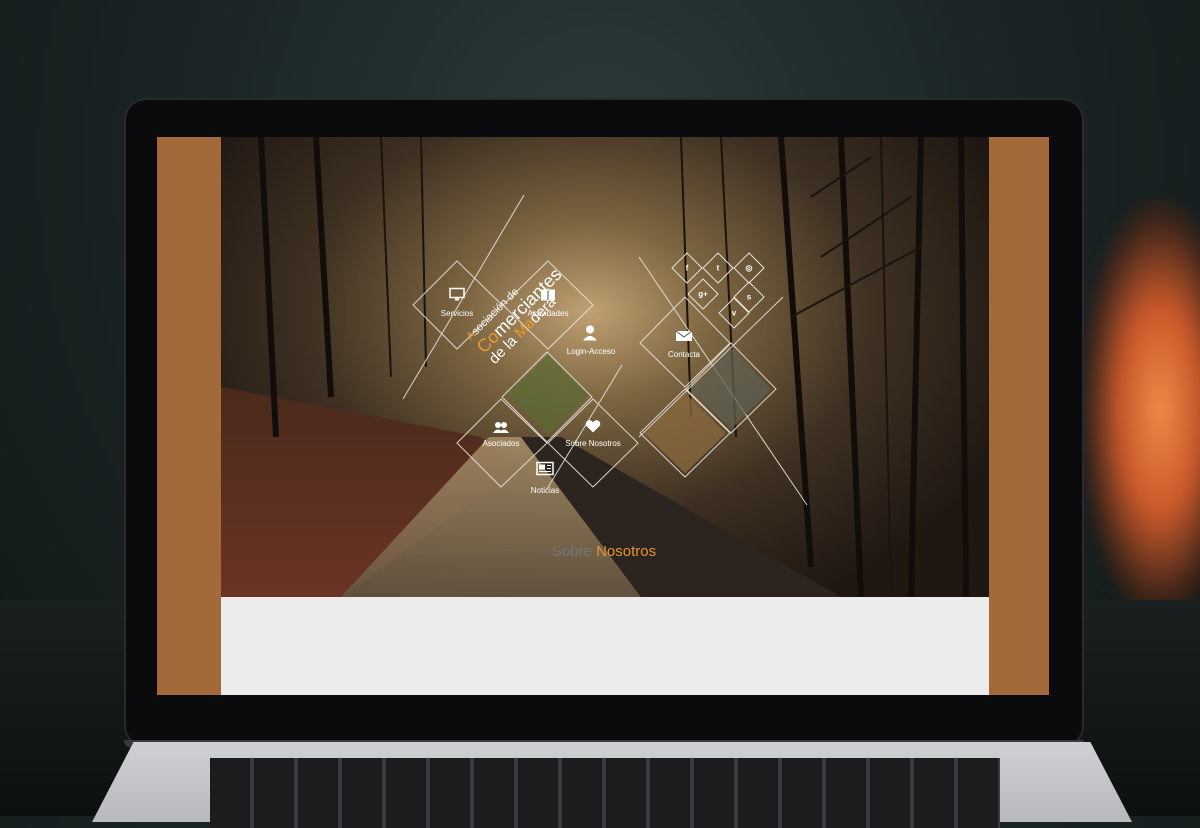  I want to click on heart-icon, so click(593, 429).